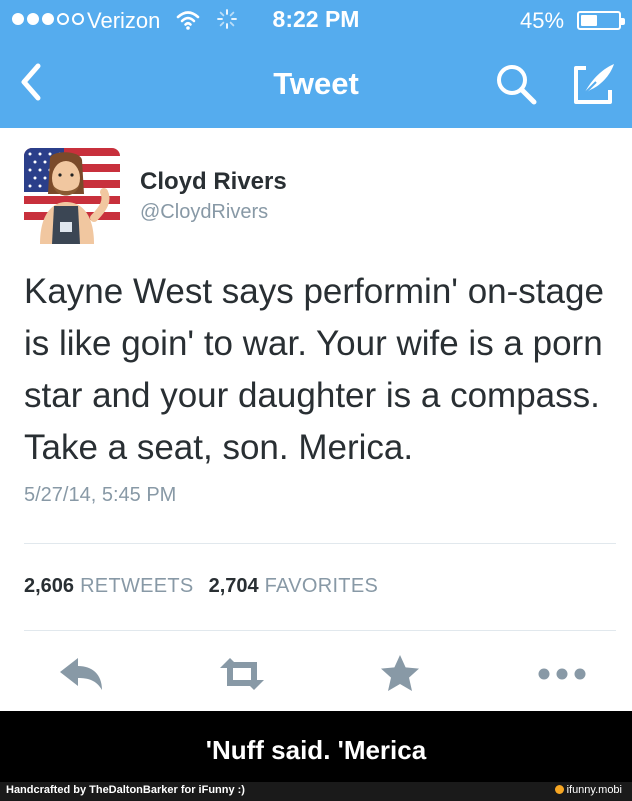 Image resolution: width=632 pixels, height=801 pixels. Describe the element at coordinates (137, 586) in the screenshot. I see `retweets-label: RETWEETS` at that location.